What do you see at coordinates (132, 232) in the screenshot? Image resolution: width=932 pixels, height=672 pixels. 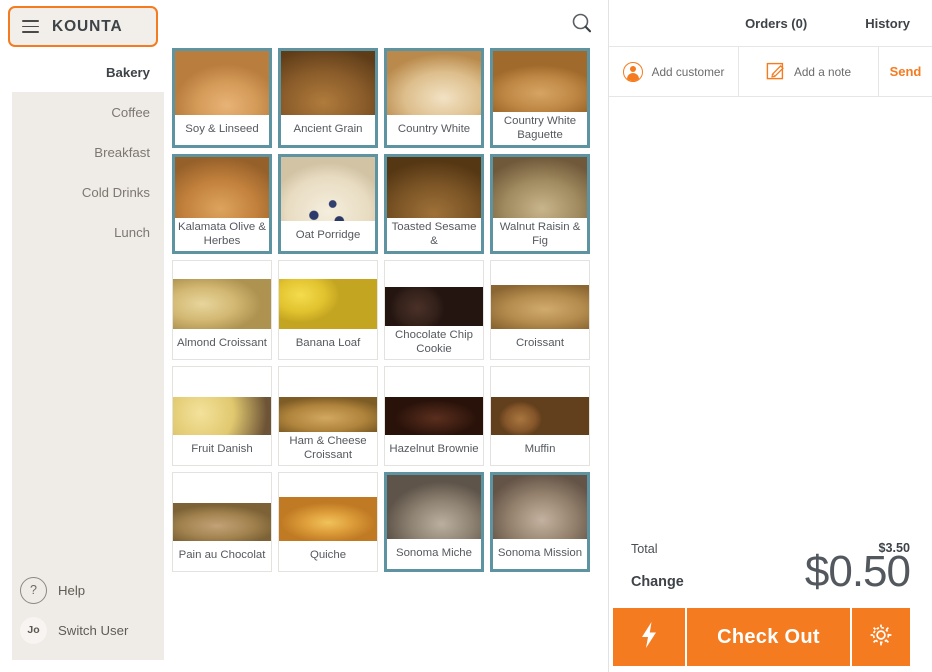 I see `sidebar-item-label: Lunch` at bounding box center [132, 232].